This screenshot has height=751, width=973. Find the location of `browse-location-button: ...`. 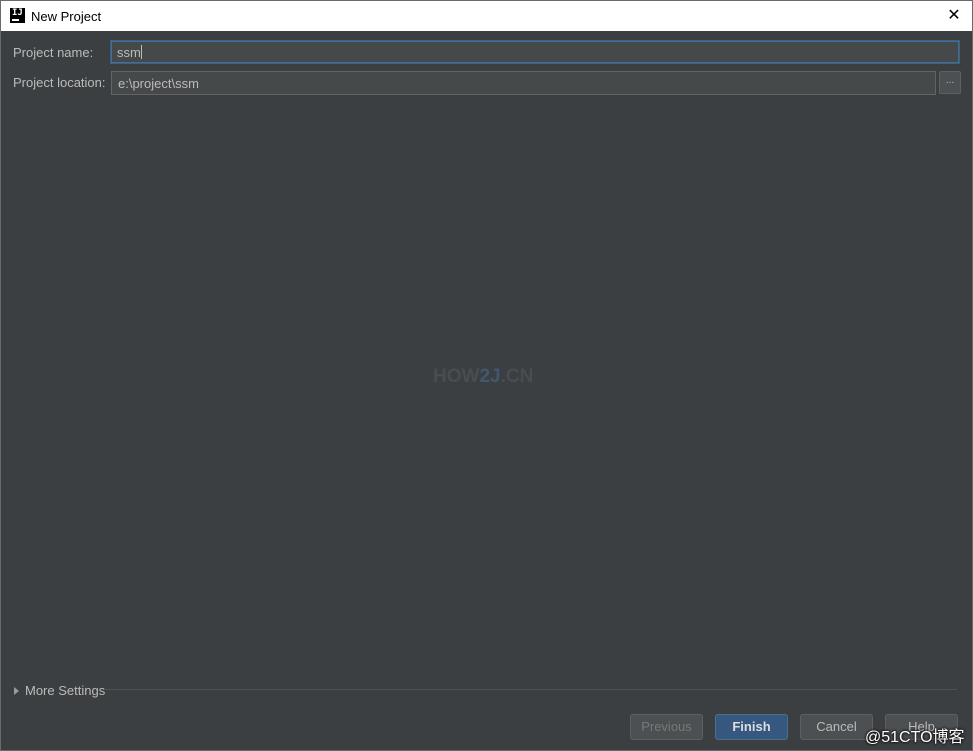

browse-location-button: ... is located at coordinates (950, 82).